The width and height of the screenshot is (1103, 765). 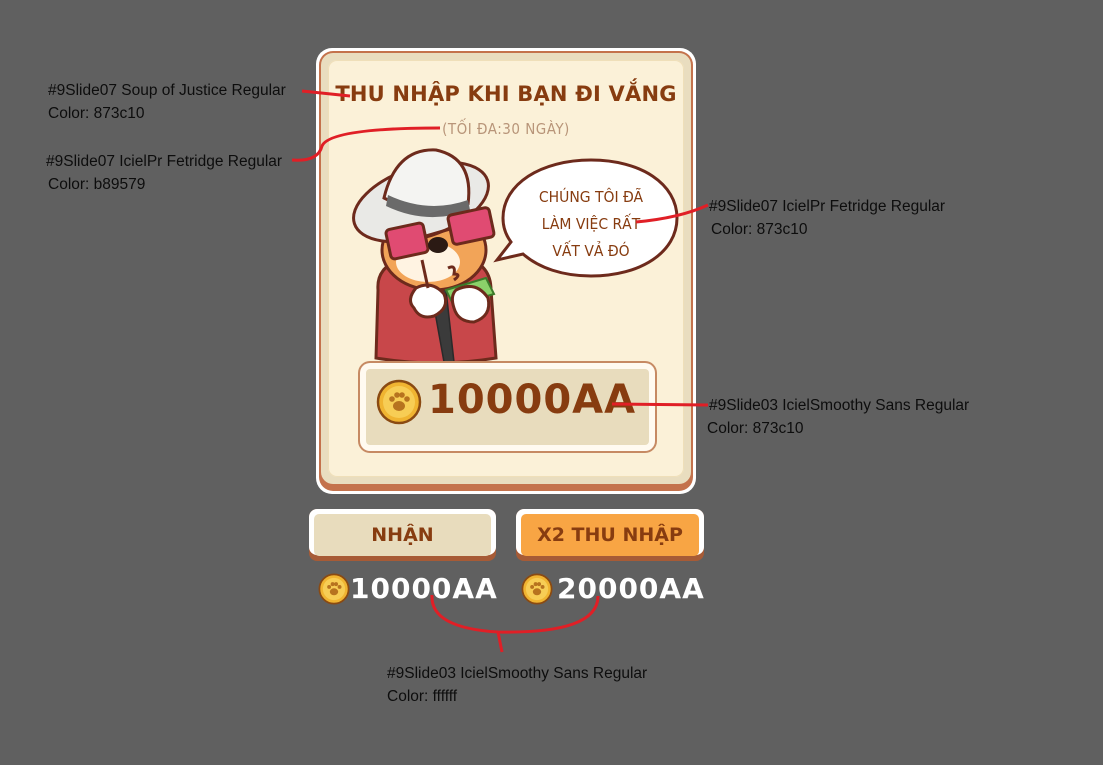 I want to click on claim-button: NHẬN, so click(x=402, y=535).